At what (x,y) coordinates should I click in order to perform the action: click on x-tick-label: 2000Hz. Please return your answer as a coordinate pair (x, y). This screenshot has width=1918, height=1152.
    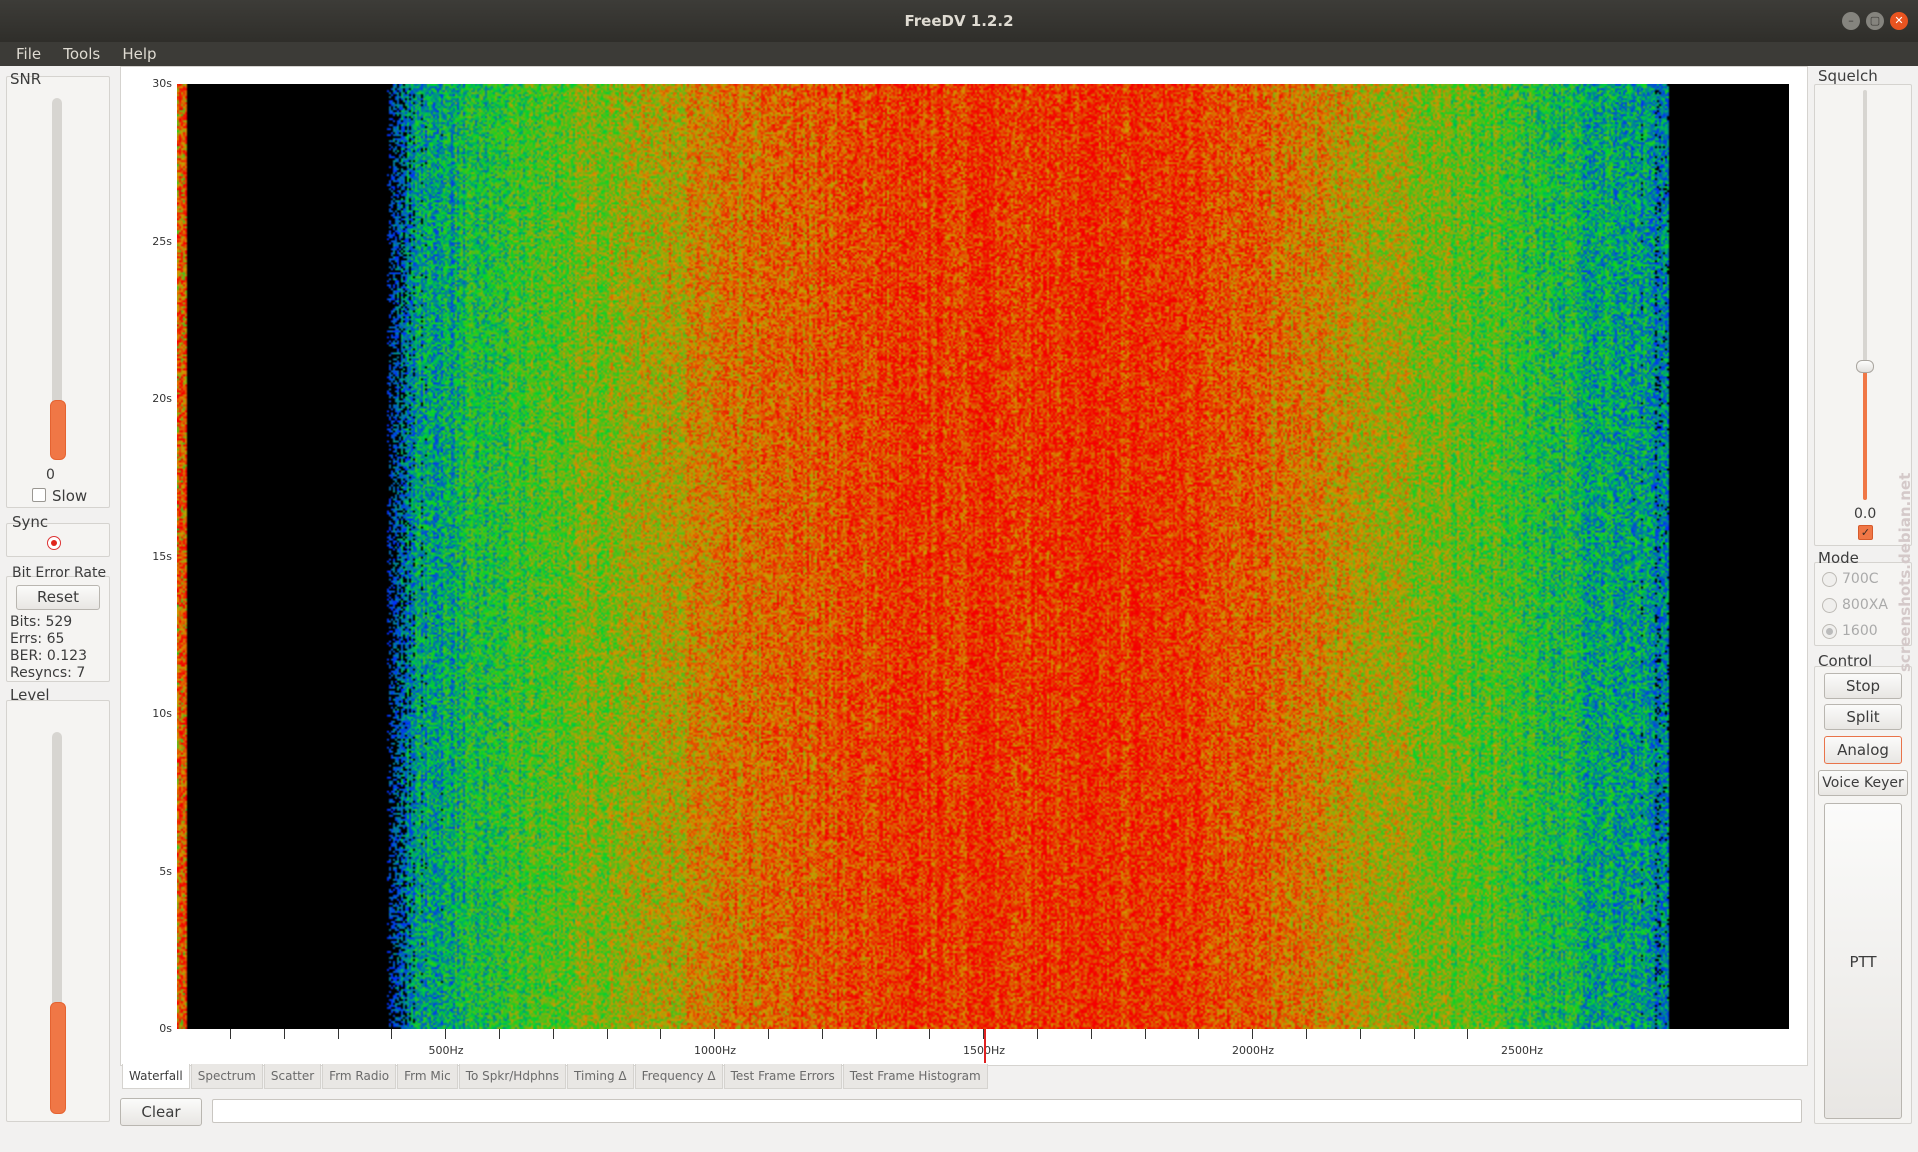
    Looking at the image, I should click on (1253, 1050).